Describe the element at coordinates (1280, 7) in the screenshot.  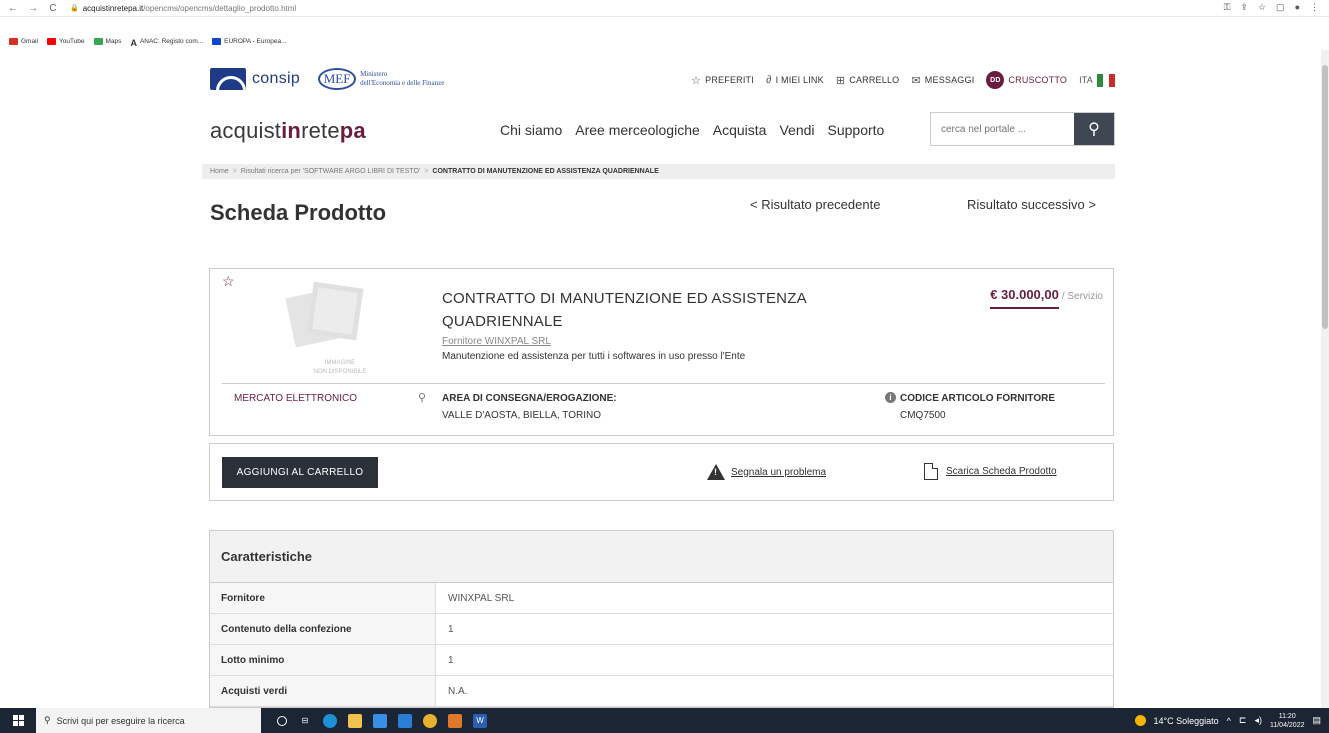
I see `sidepanel-icon: ▢` at that location.